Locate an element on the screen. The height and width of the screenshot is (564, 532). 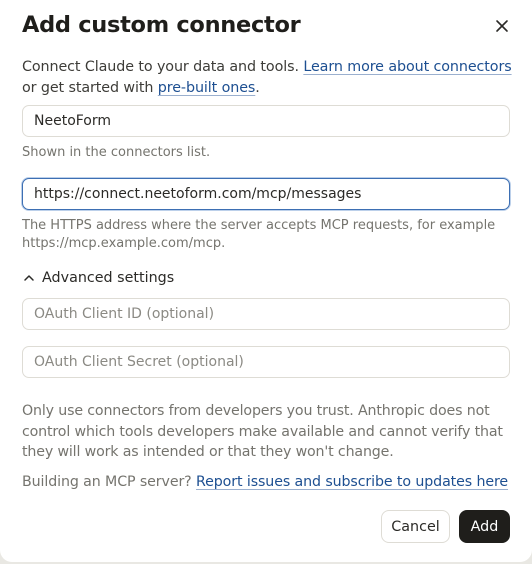
oauth-client-secret-input is located at coordinates (266, 362).